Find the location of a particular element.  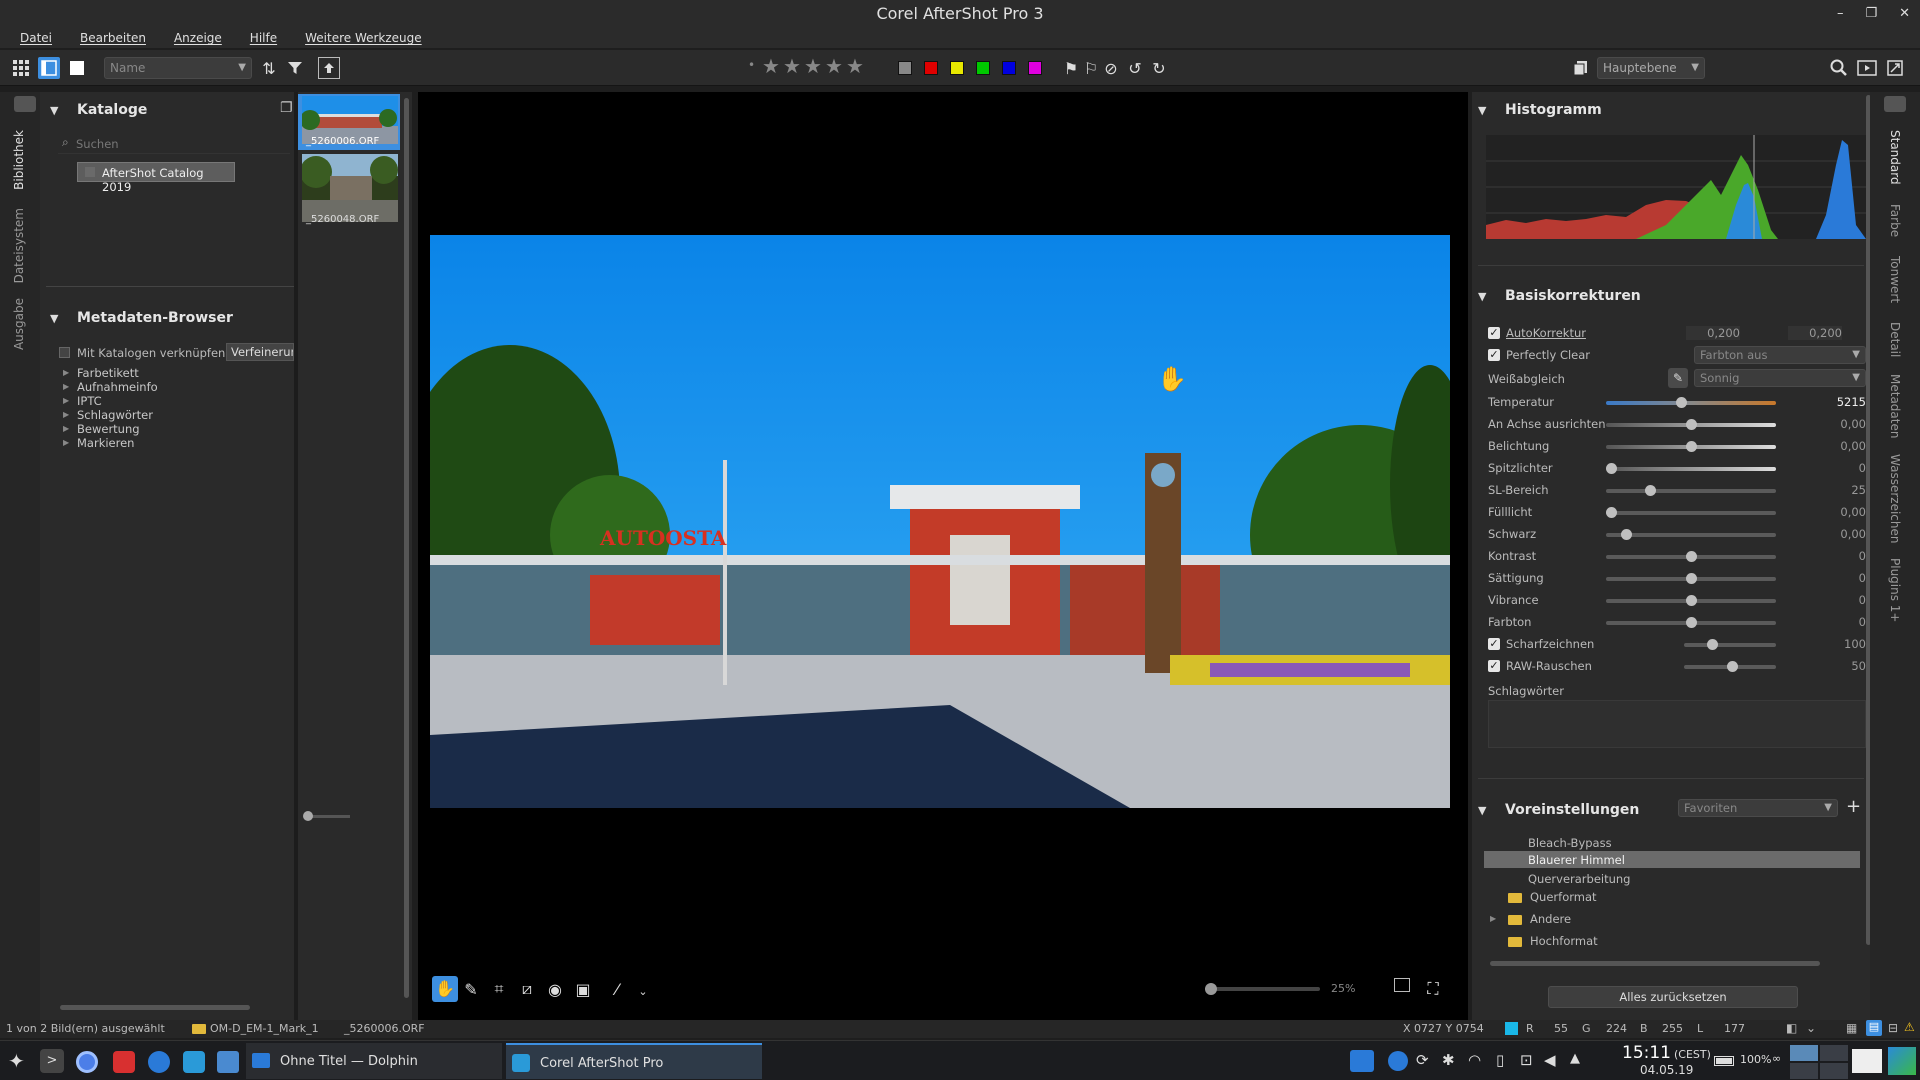

tab-tonwert: Tonwert is located at coordinates (1895, 279).